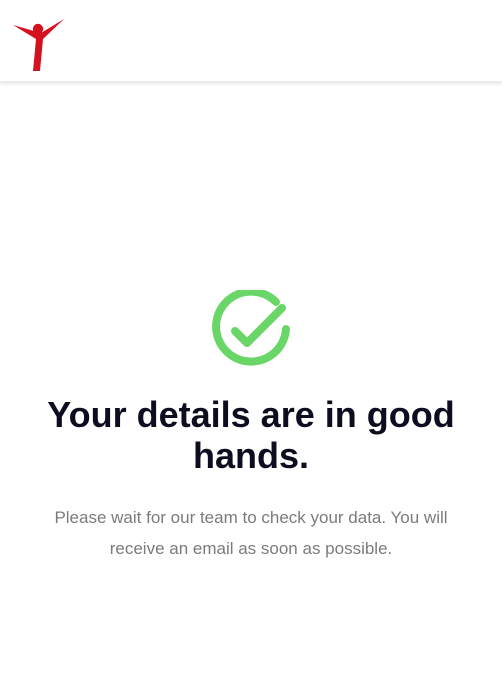  I want to click on person-raising-arms-icon, so click(39, 45).